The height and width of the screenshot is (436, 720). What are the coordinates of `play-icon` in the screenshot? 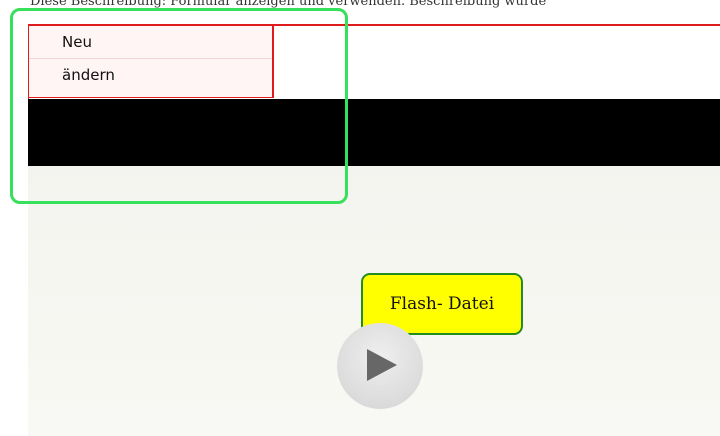 It's located at (382, 365).